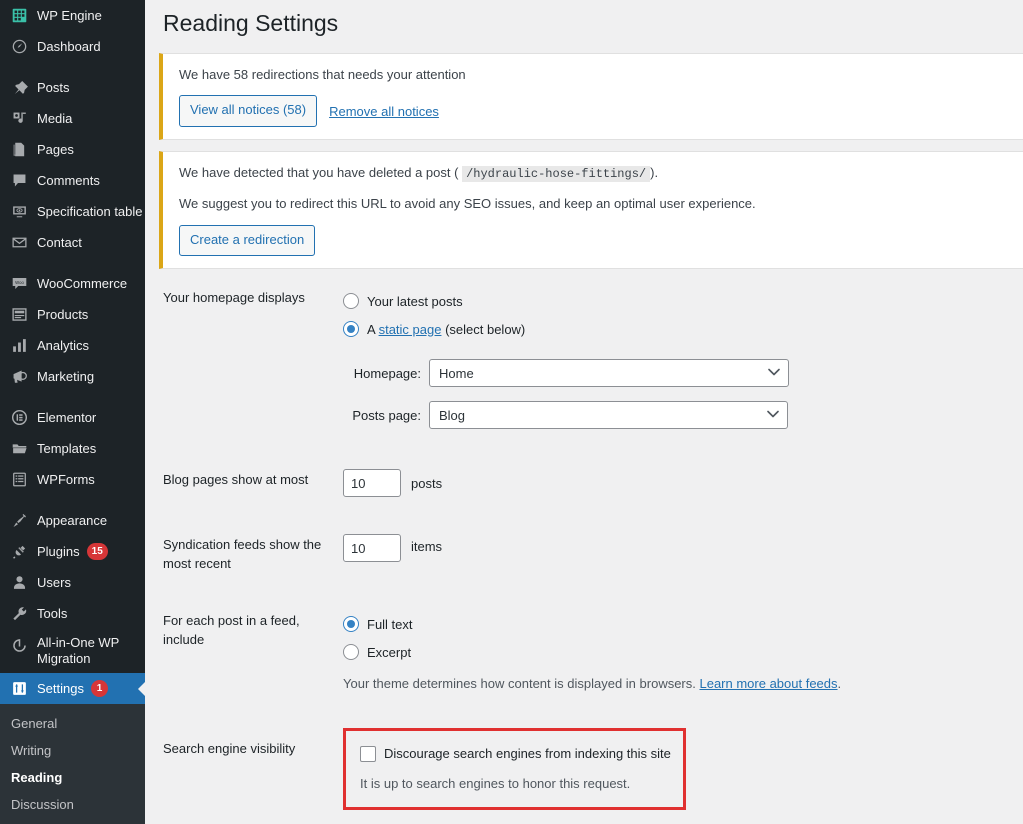  I want to click on page-title: Reading Settings, so click(251, 23).